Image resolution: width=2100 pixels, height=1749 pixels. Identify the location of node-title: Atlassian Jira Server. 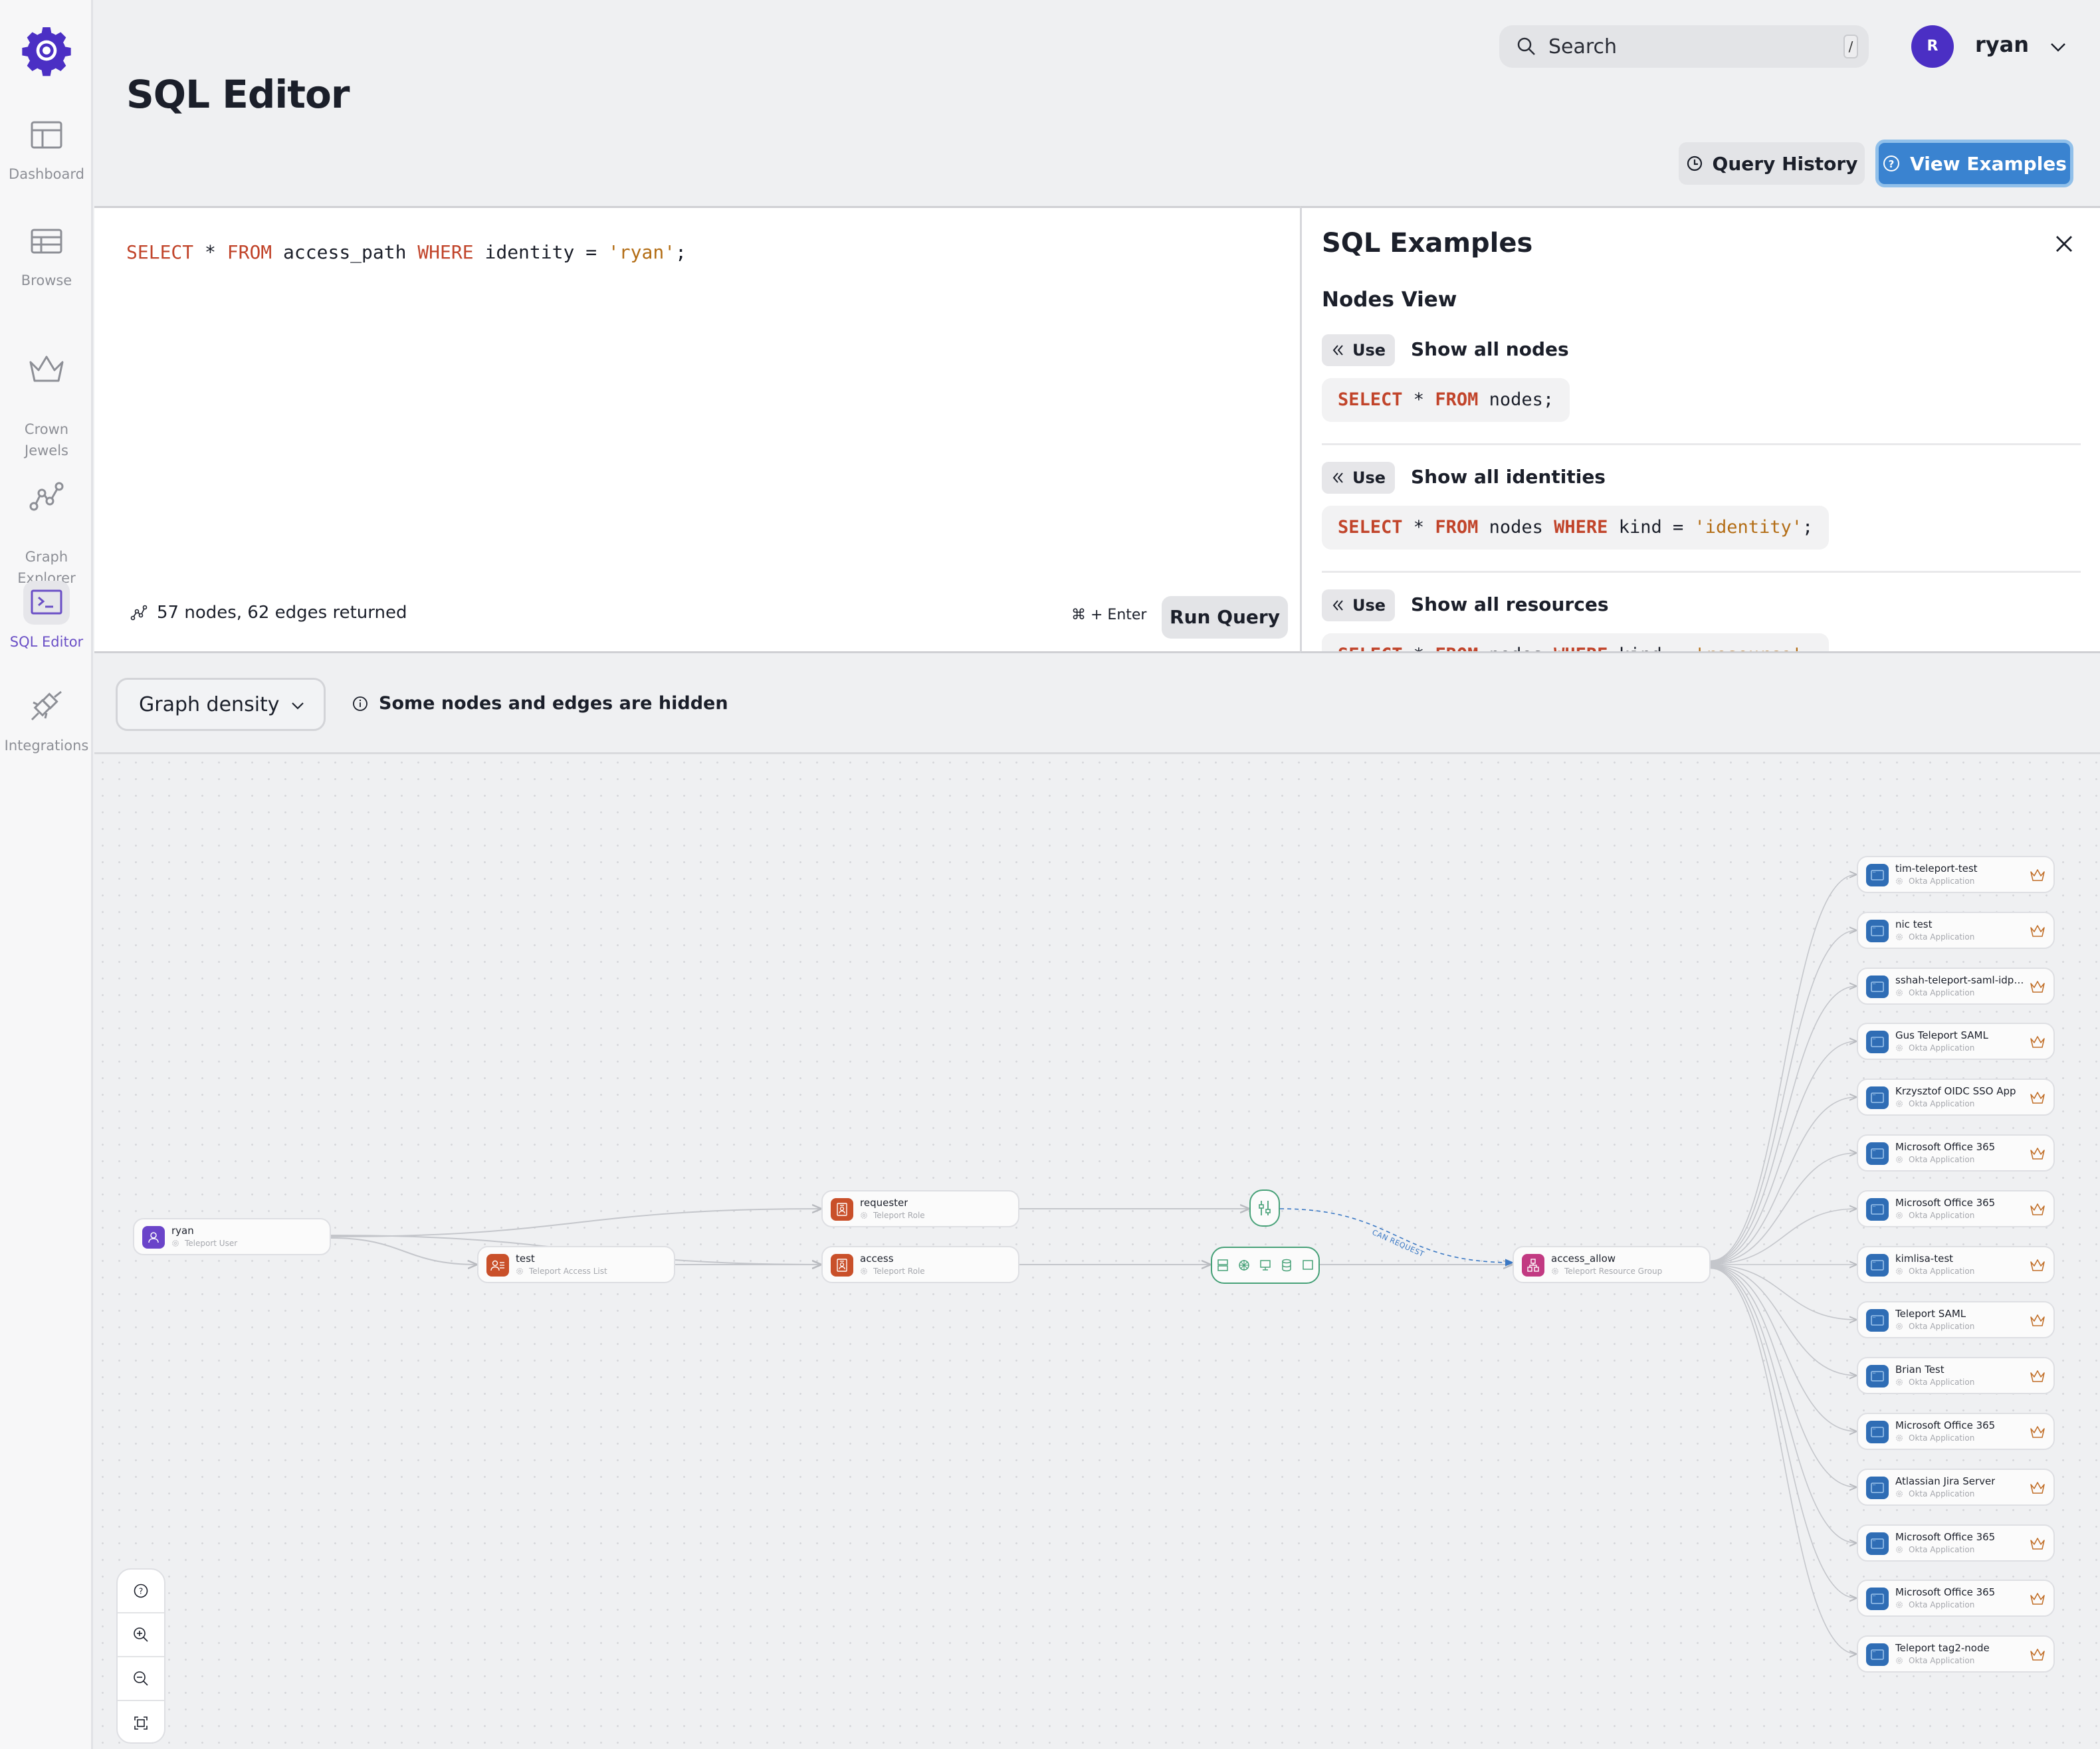
(1945, 1481).